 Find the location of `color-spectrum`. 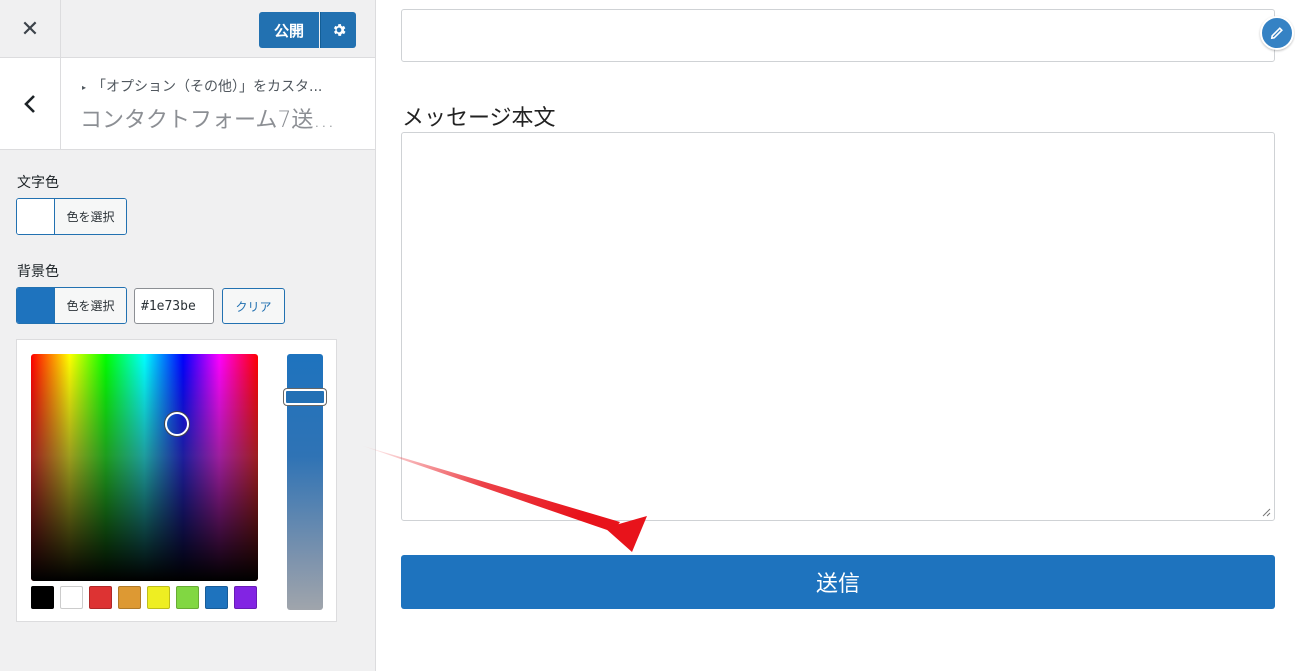

color-spectrum is located at coordinates (144, 467).